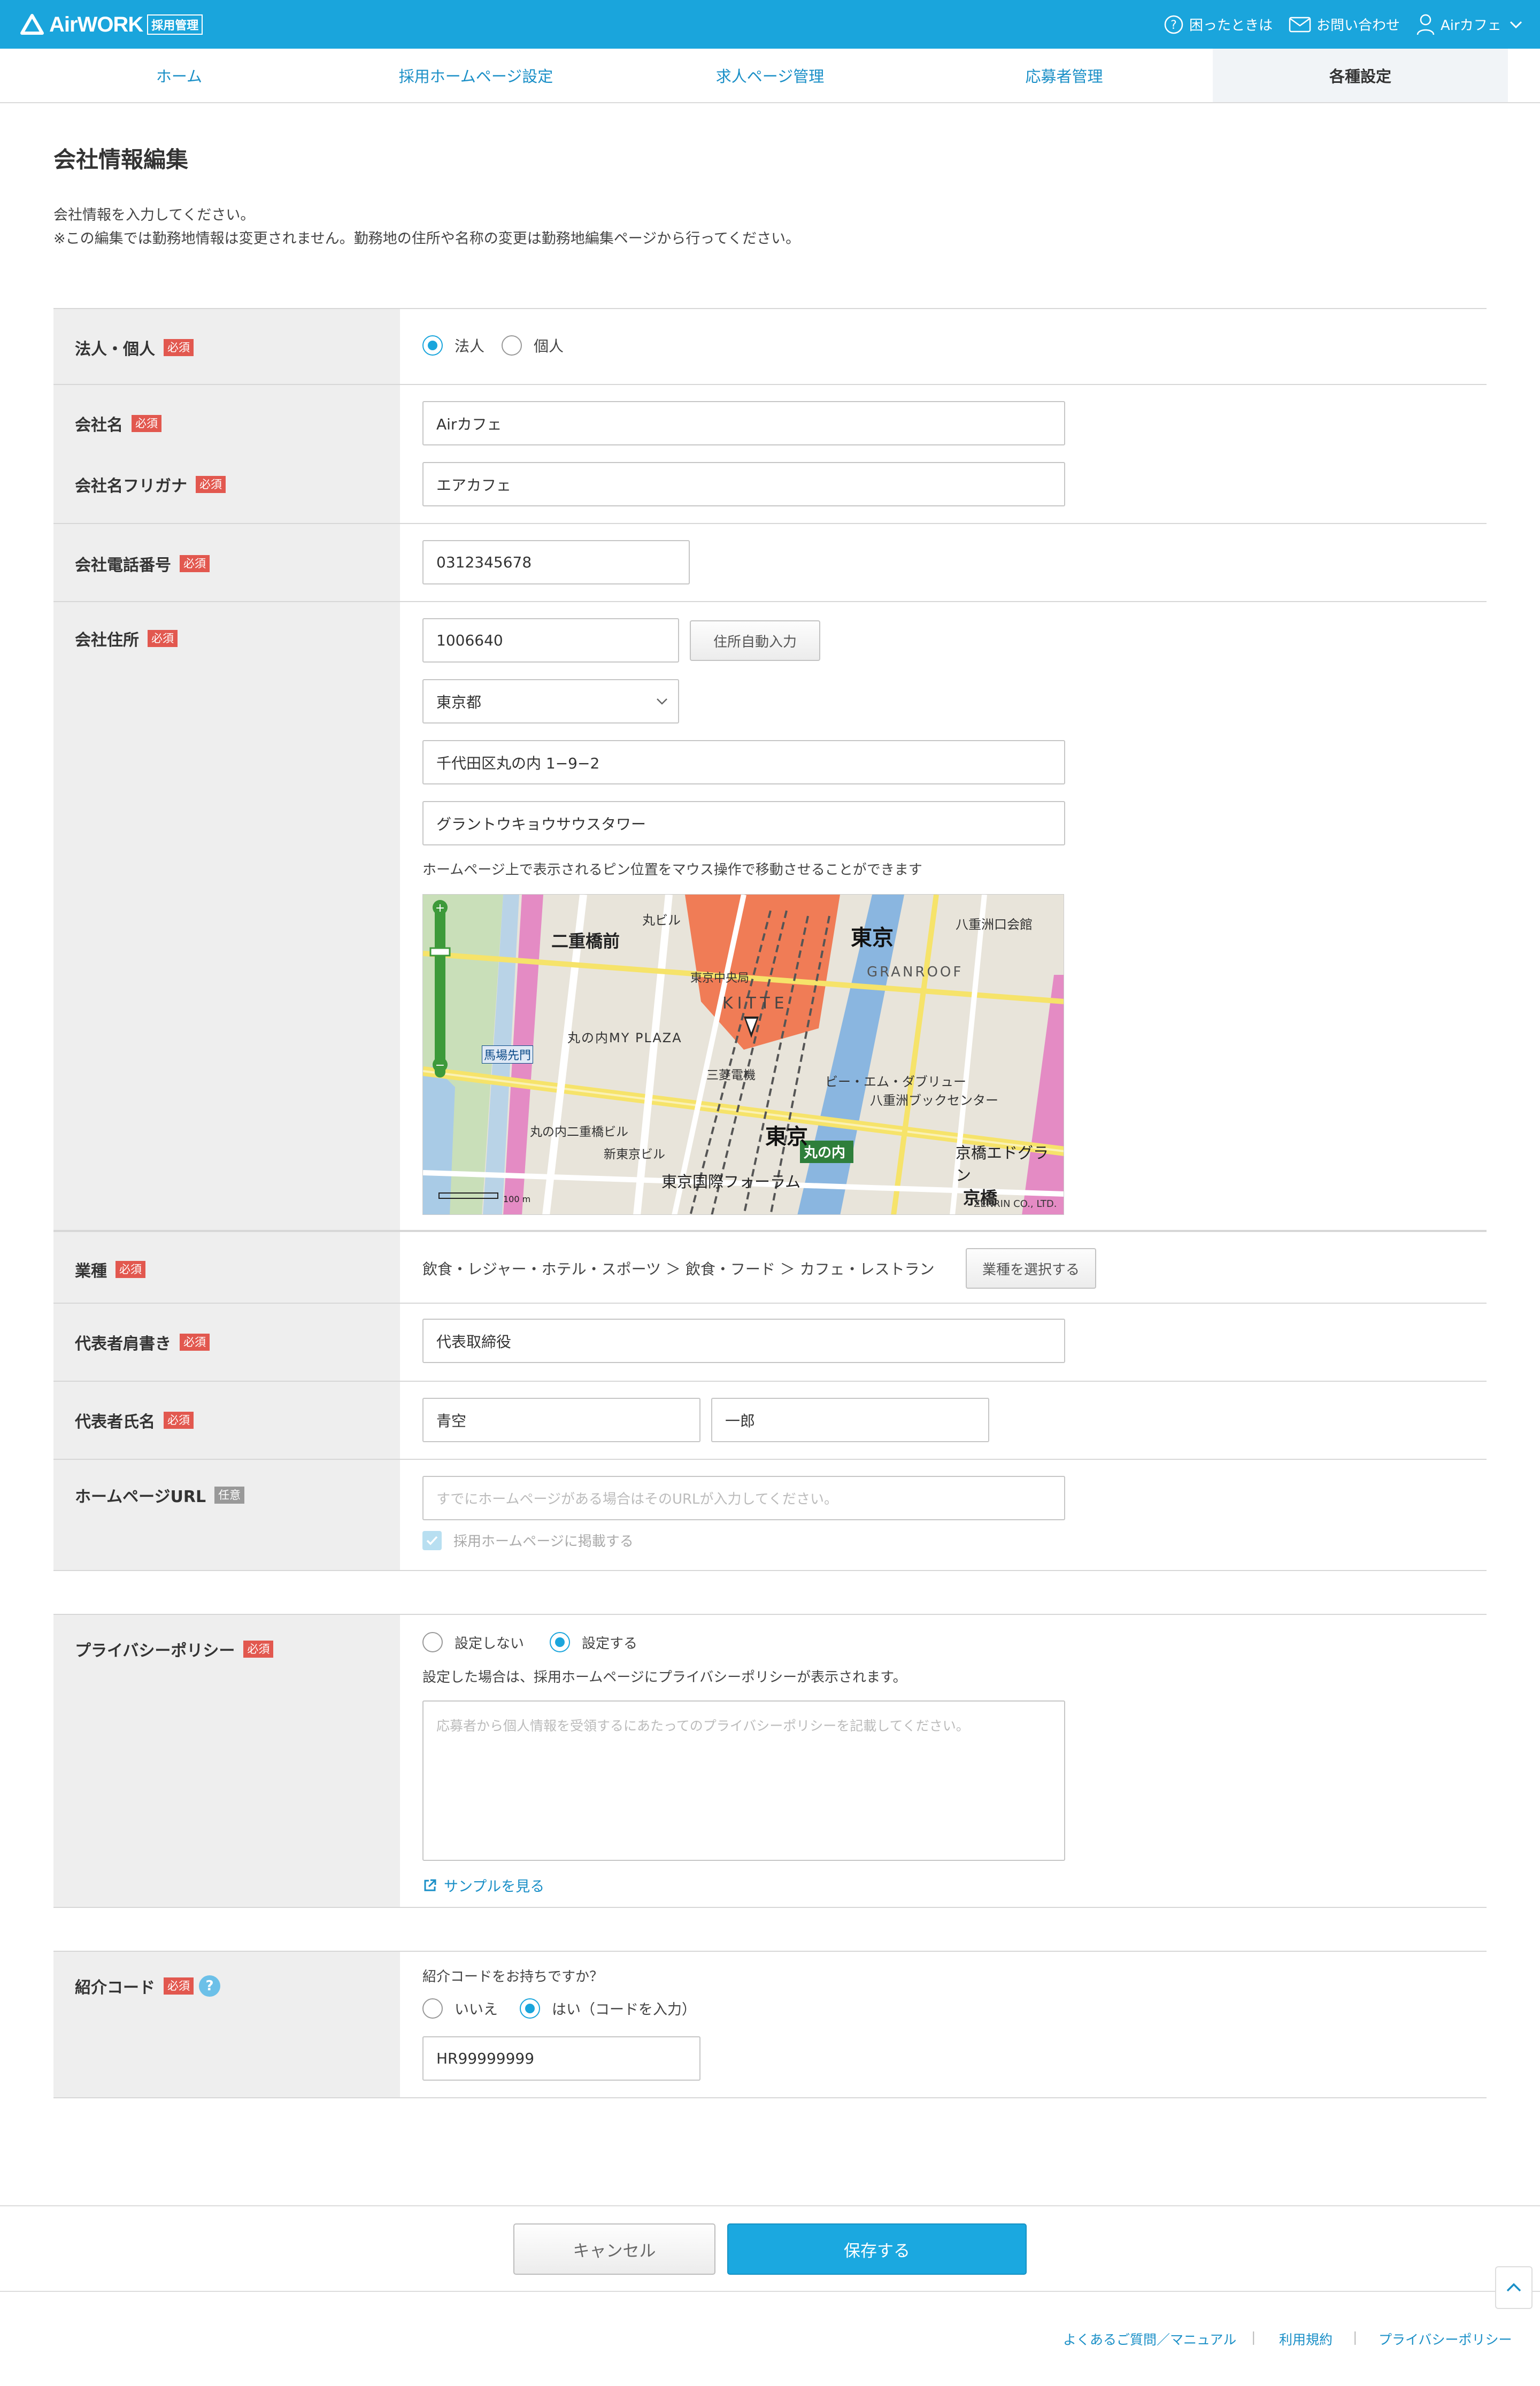  I want to click on map-label-mitsubishi: 三菱電機, so click(731, 1075).